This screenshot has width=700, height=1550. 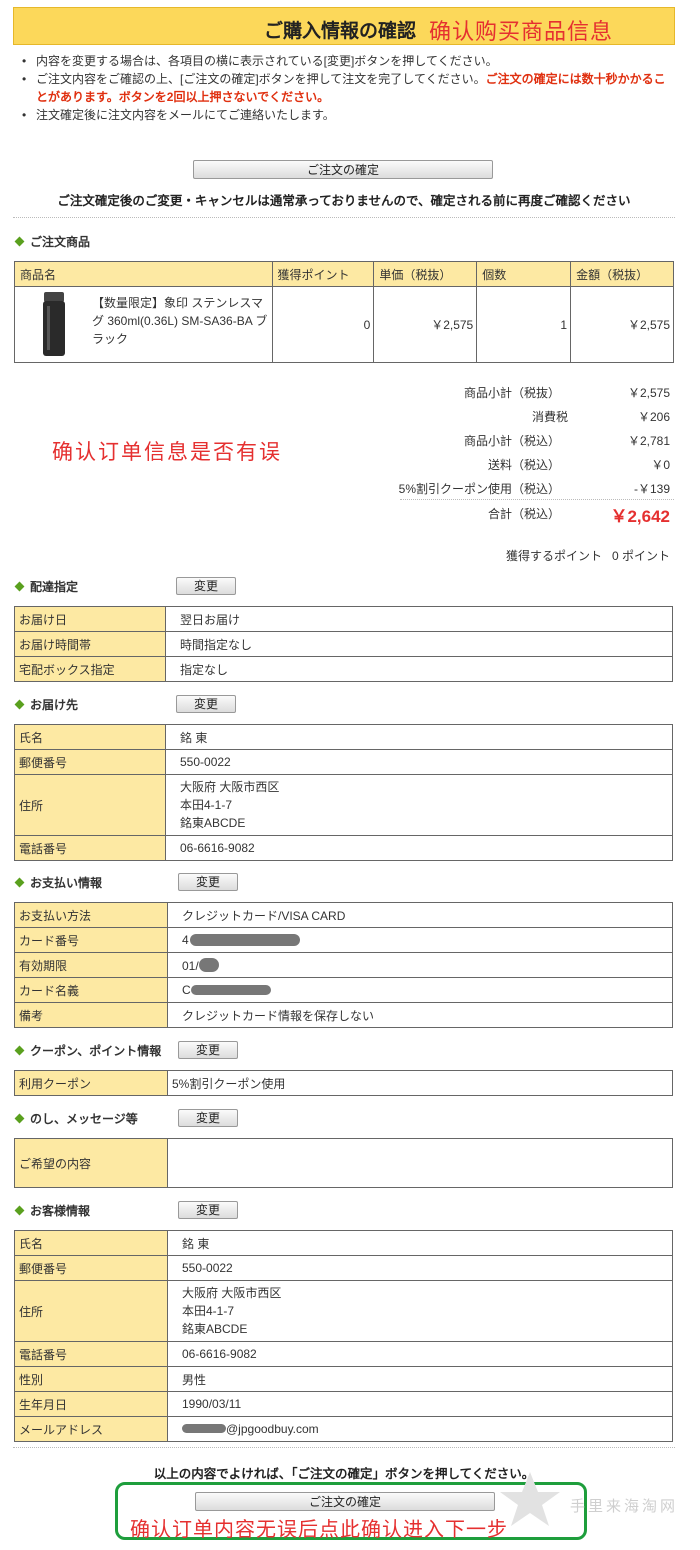 I want to click on page-title: ご購入情報の確認, so click(x=340, y=31).